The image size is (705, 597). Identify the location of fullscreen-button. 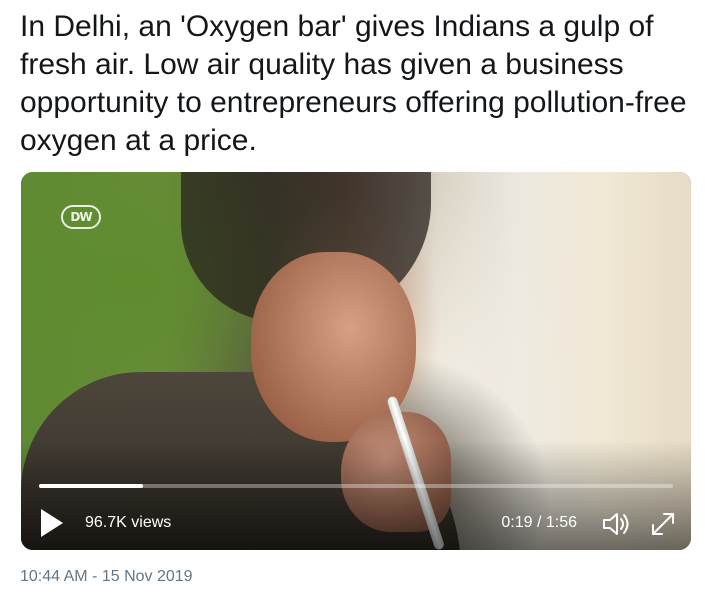
(663, 524).